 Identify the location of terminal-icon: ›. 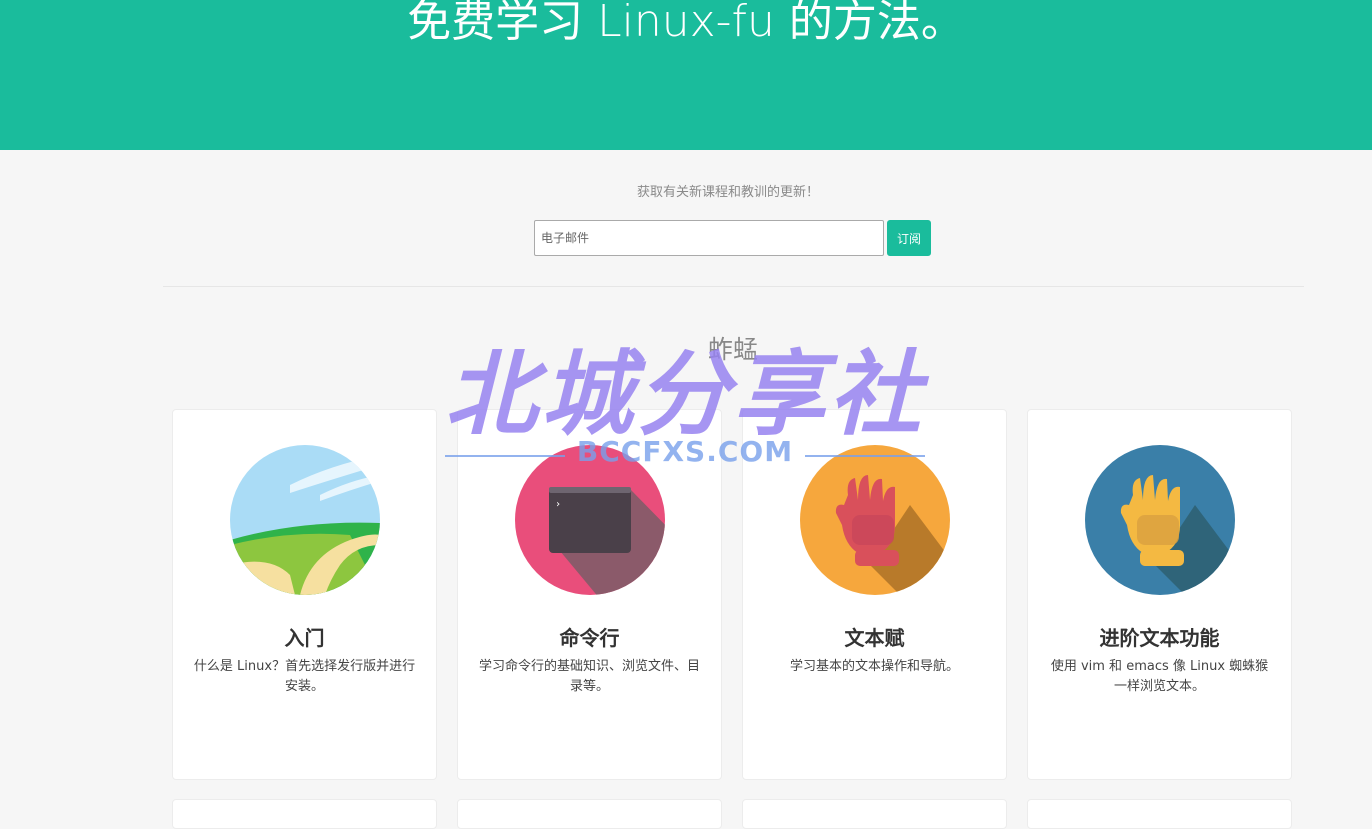
(590, 520).